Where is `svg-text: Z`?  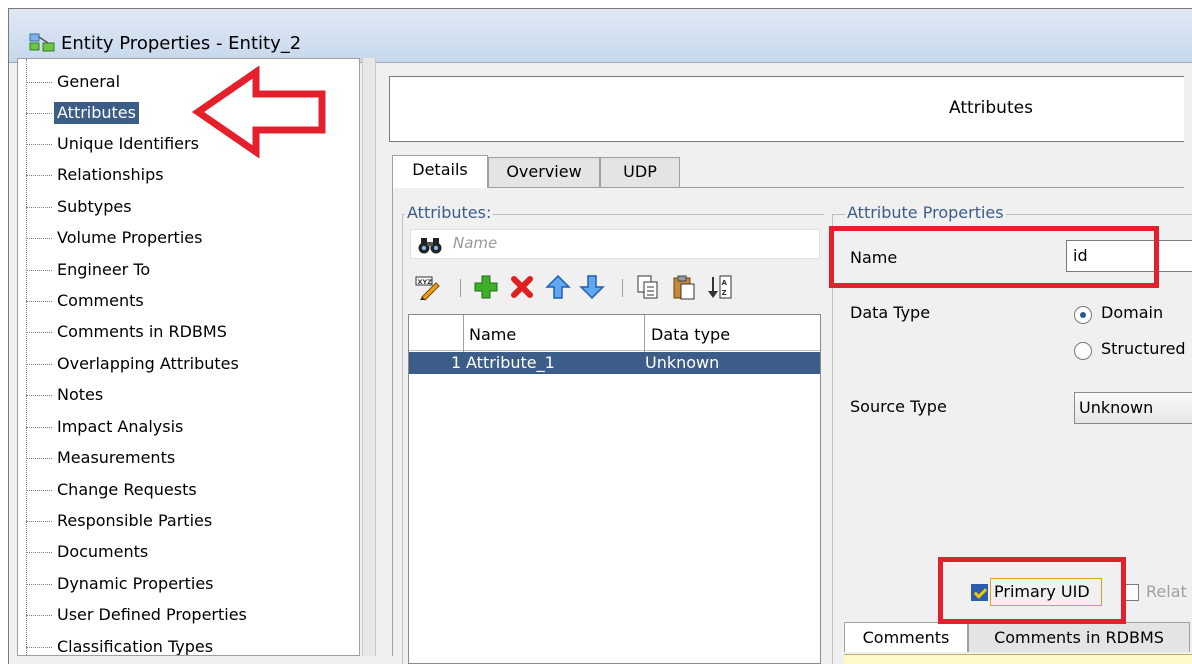
svg-text: Z is located at coordinates (724, 293).